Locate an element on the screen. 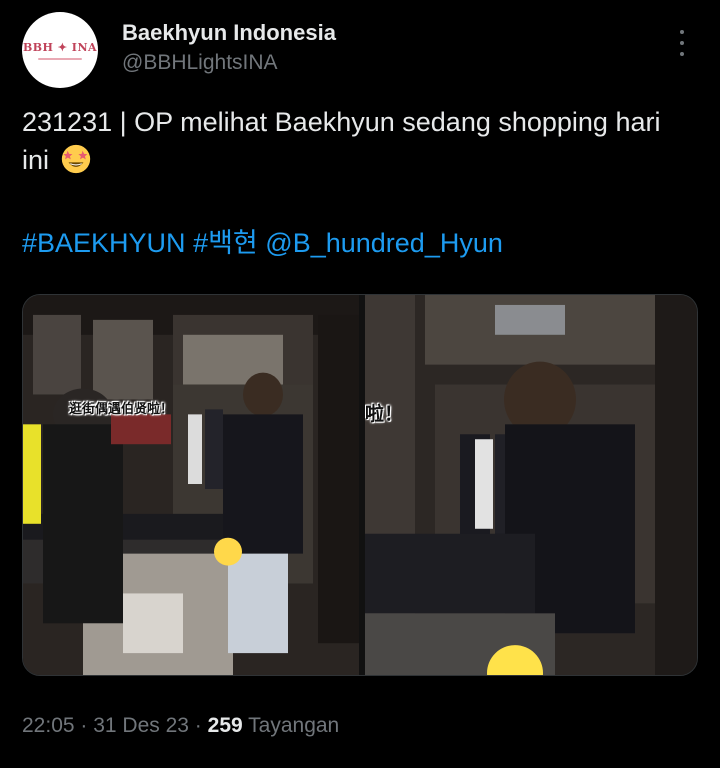 Image resolution: width=720 pixels, height=768 pixels. tweet-time: 22:05 is located at coordinates (48, 725).